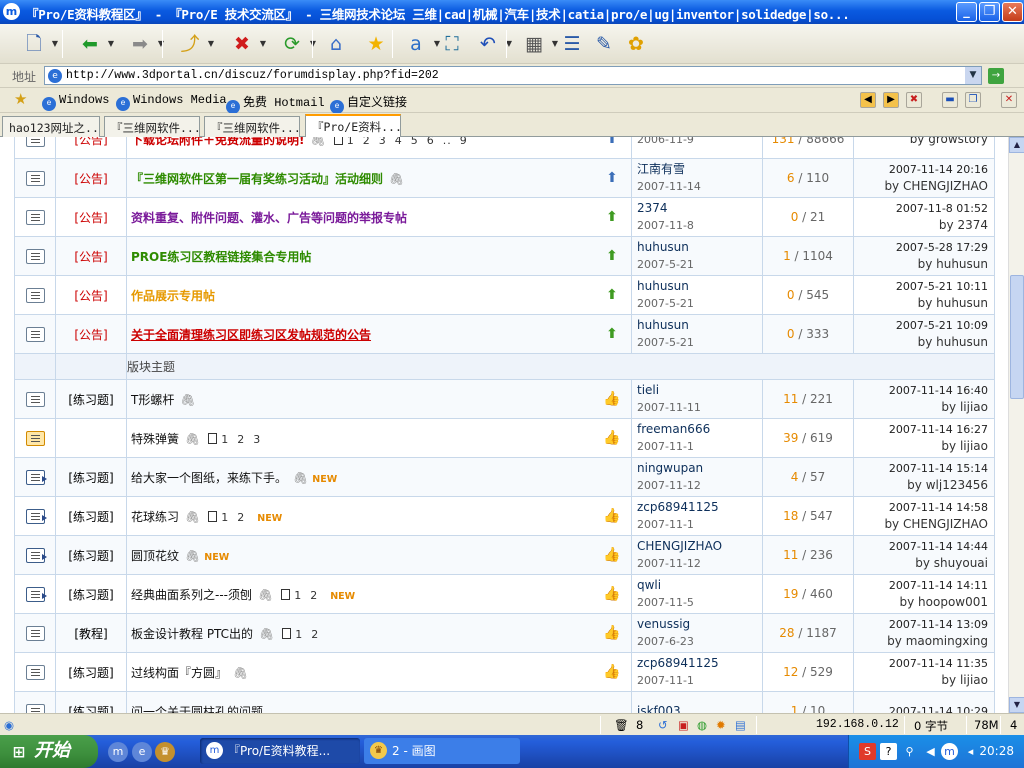 Image resolution: width=1024 pixels, height=768 pixels. Describe the element at coordinates (930, 751) in the screenshot. I see `tray-arrow-icon: ◀` at that location.